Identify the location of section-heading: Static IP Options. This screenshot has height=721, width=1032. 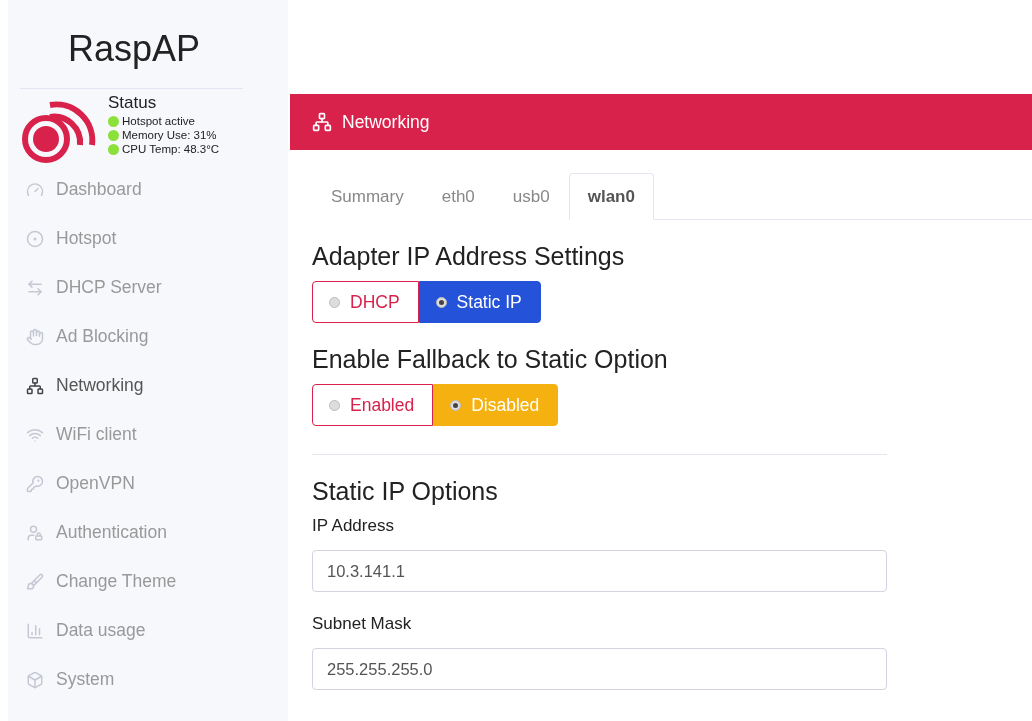
(405, 491).